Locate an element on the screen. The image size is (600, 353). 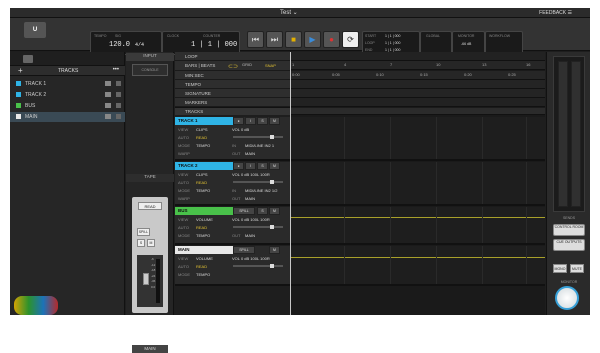
mono-button: MONO is located at coordinates (560, 268).